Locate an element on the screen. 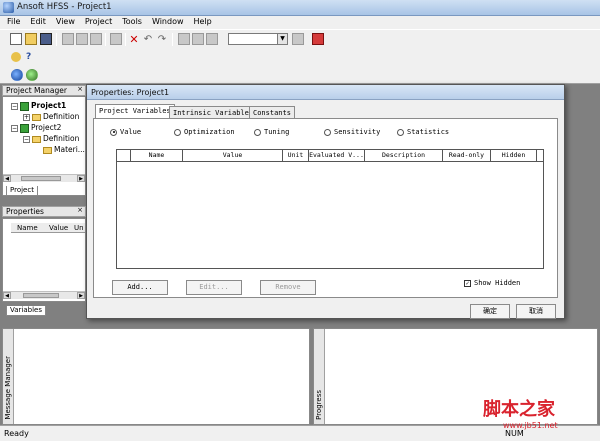 The height and width of the screenshot is (441, 600). menu-project: Project is located at coordinates (98, 22).